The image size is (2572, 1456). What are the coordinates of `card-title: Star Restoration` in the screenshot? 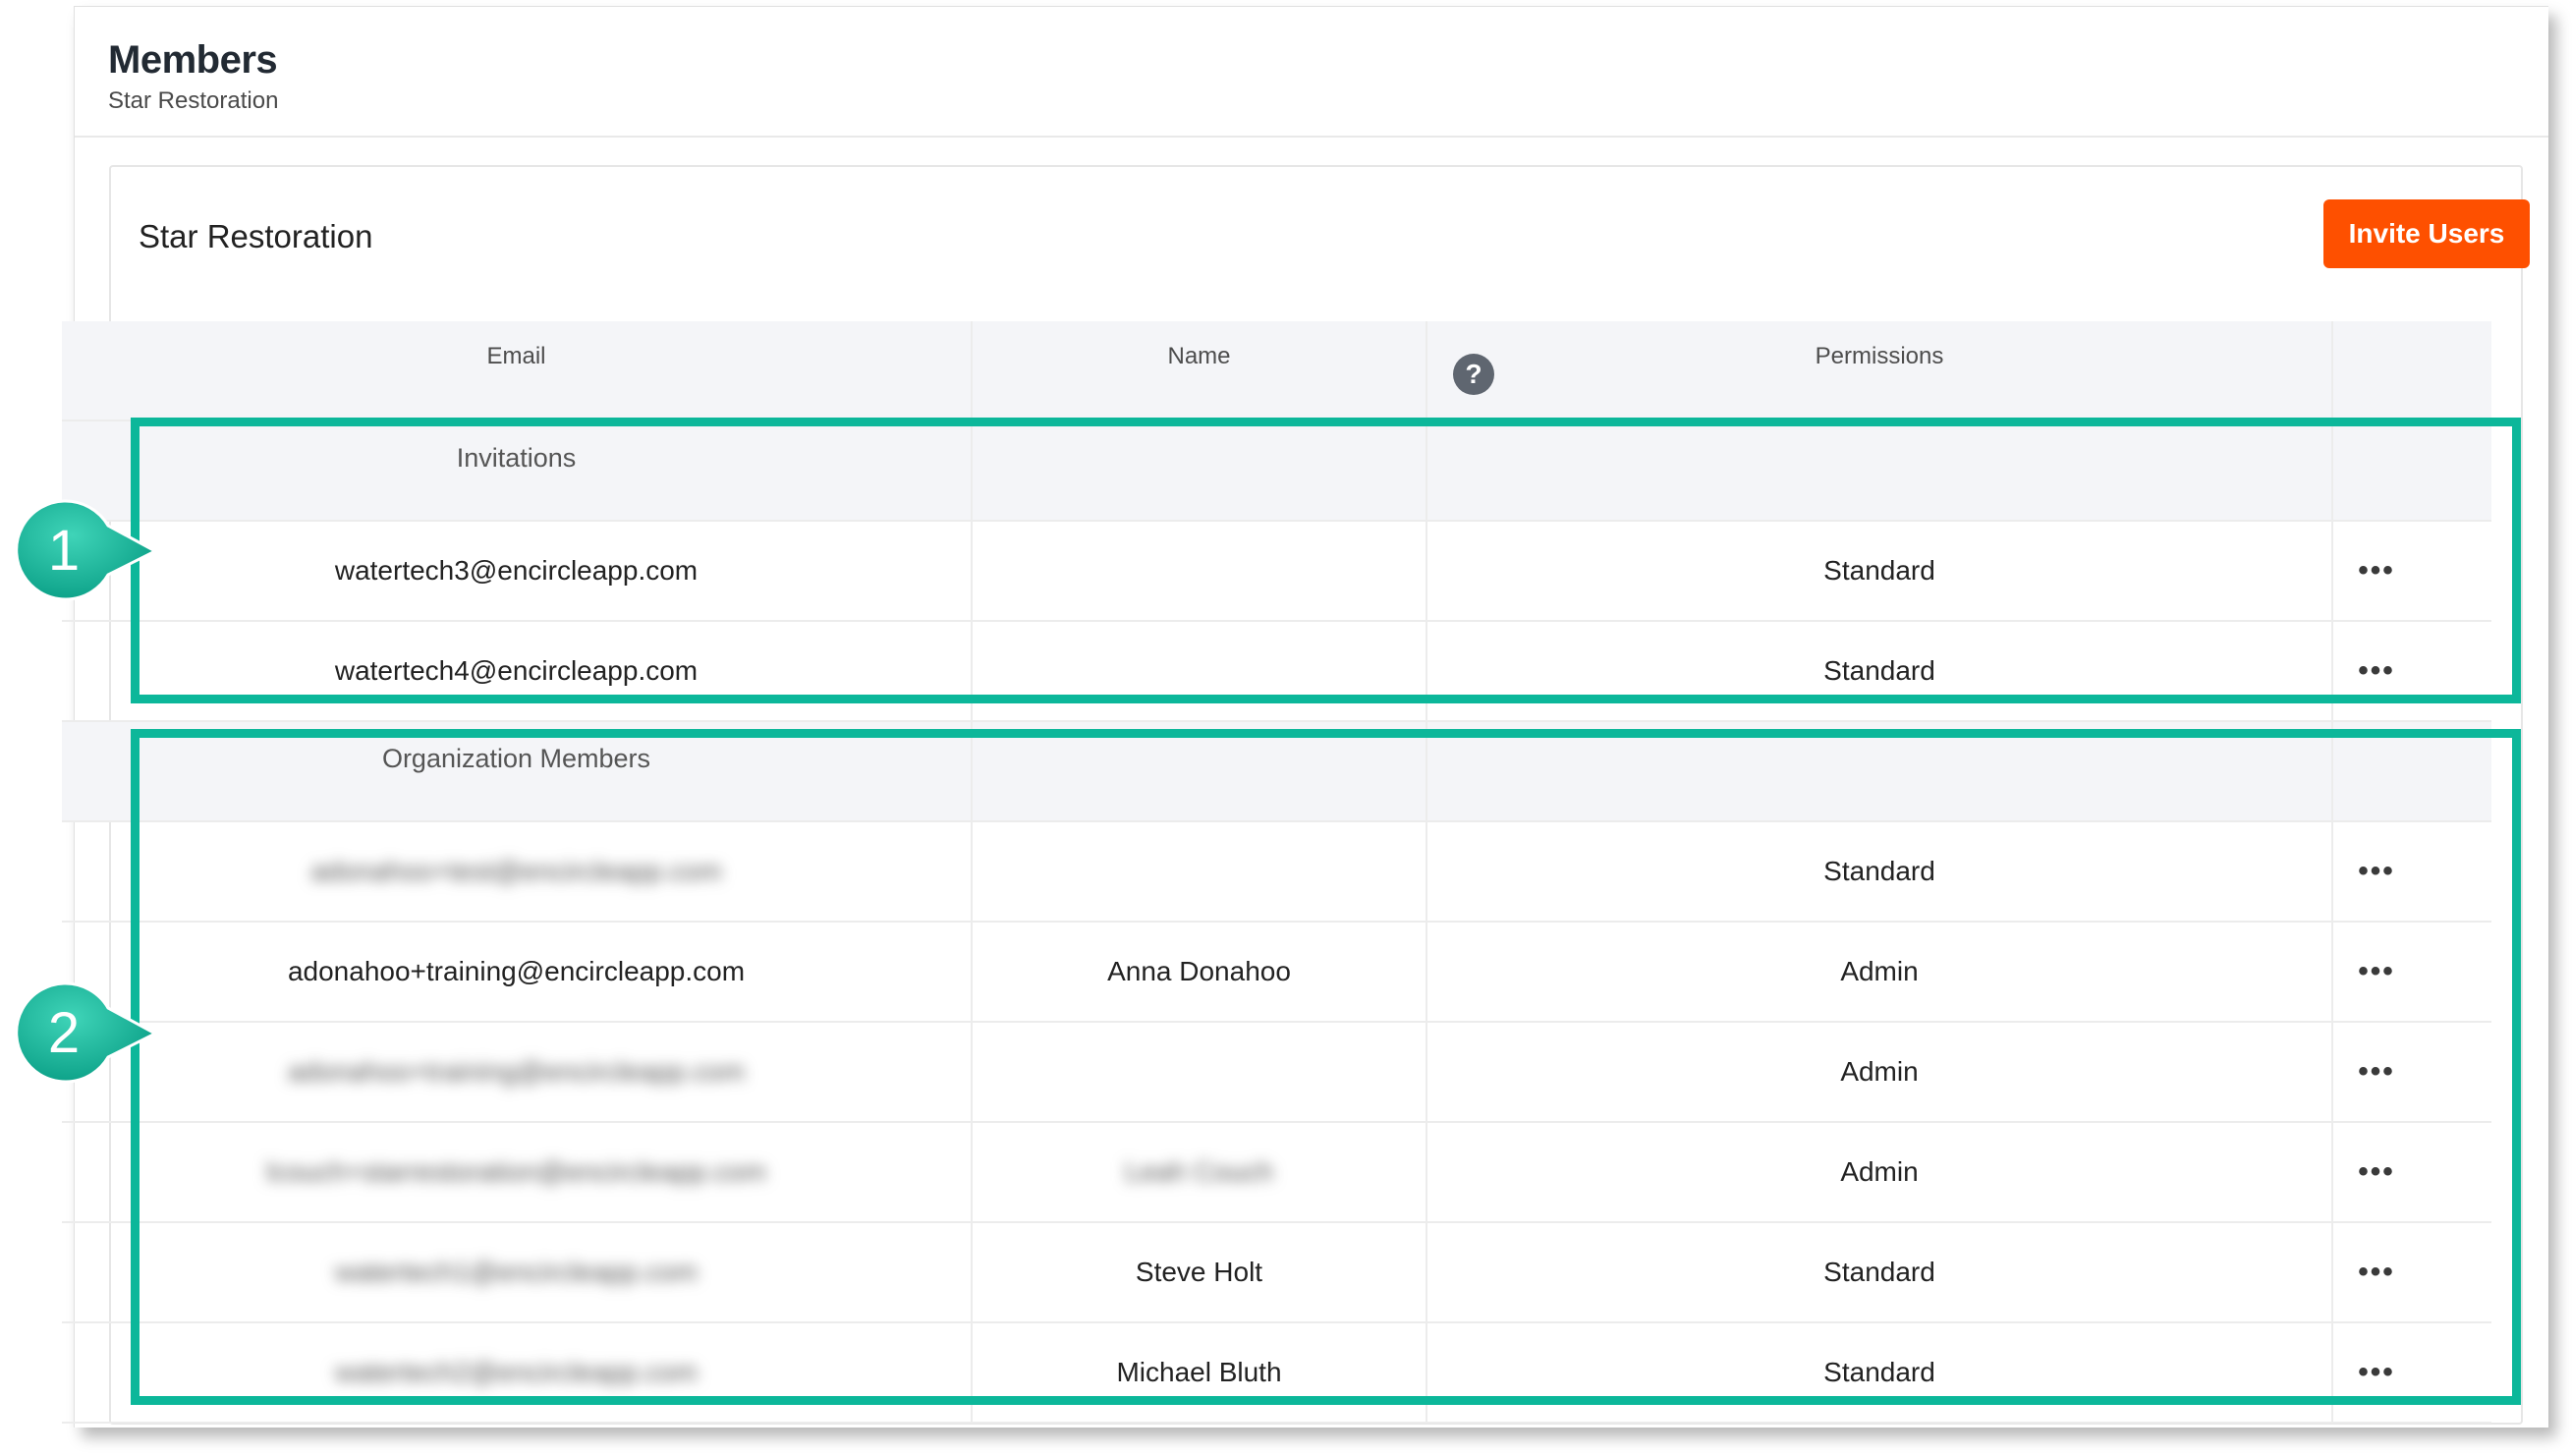 It's located at (256, 236).